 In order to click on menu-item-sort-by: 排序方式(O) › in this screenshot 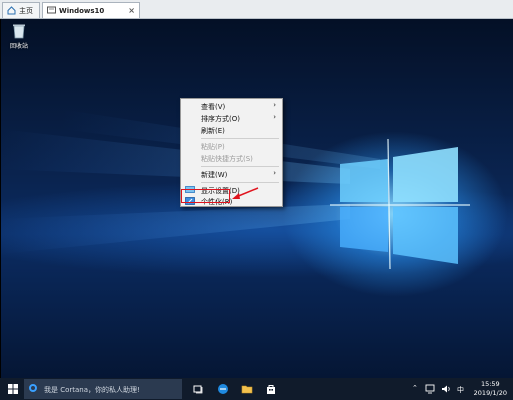, I will do `click(231, 118)`.